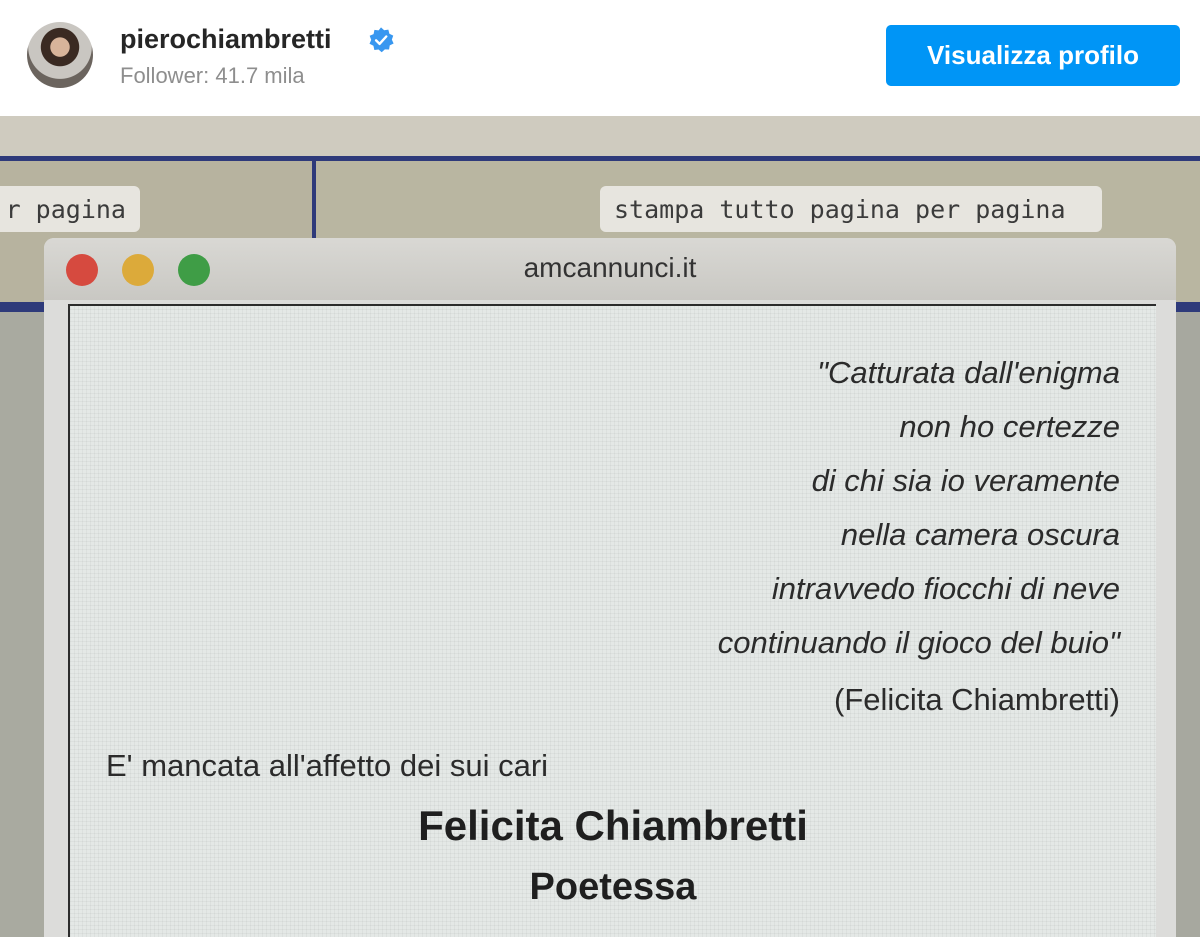 Image resolution: width=1200 pixels, height=937 pixels. Describe the element at coordinates (968, 372) in the screenshot. I see `poem-line: "Catturata dall'enigma` at that location.